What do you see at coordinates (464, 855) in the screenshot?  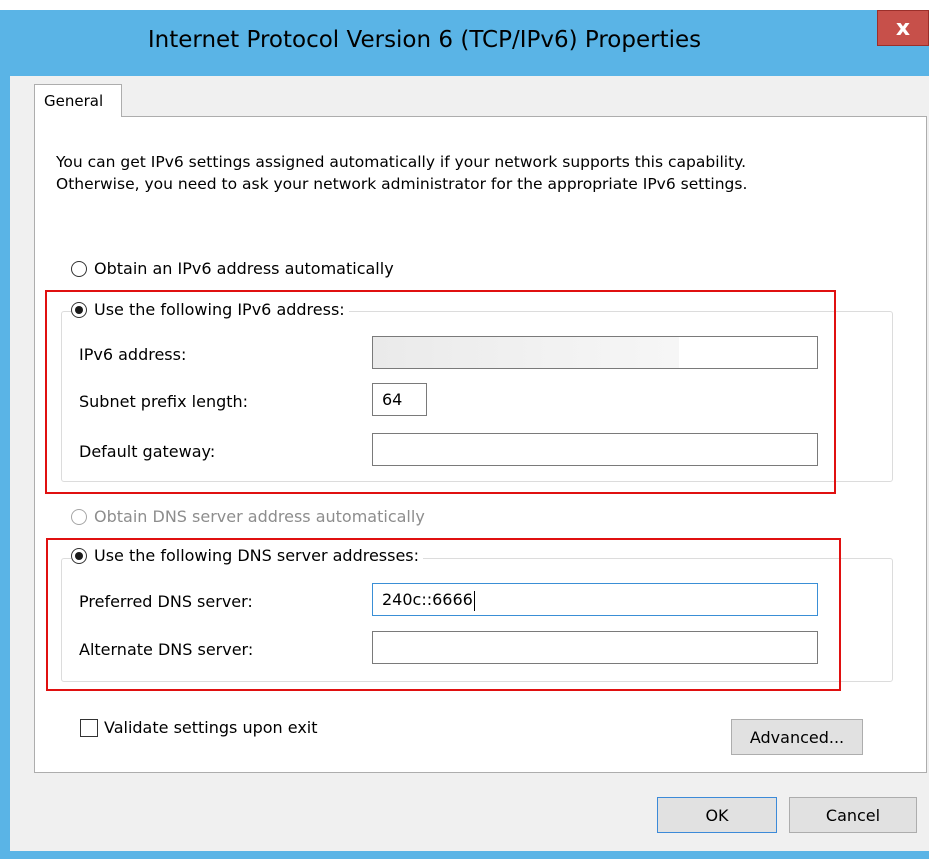 I see `window-bottom-border` at bounding box center [464, 855].